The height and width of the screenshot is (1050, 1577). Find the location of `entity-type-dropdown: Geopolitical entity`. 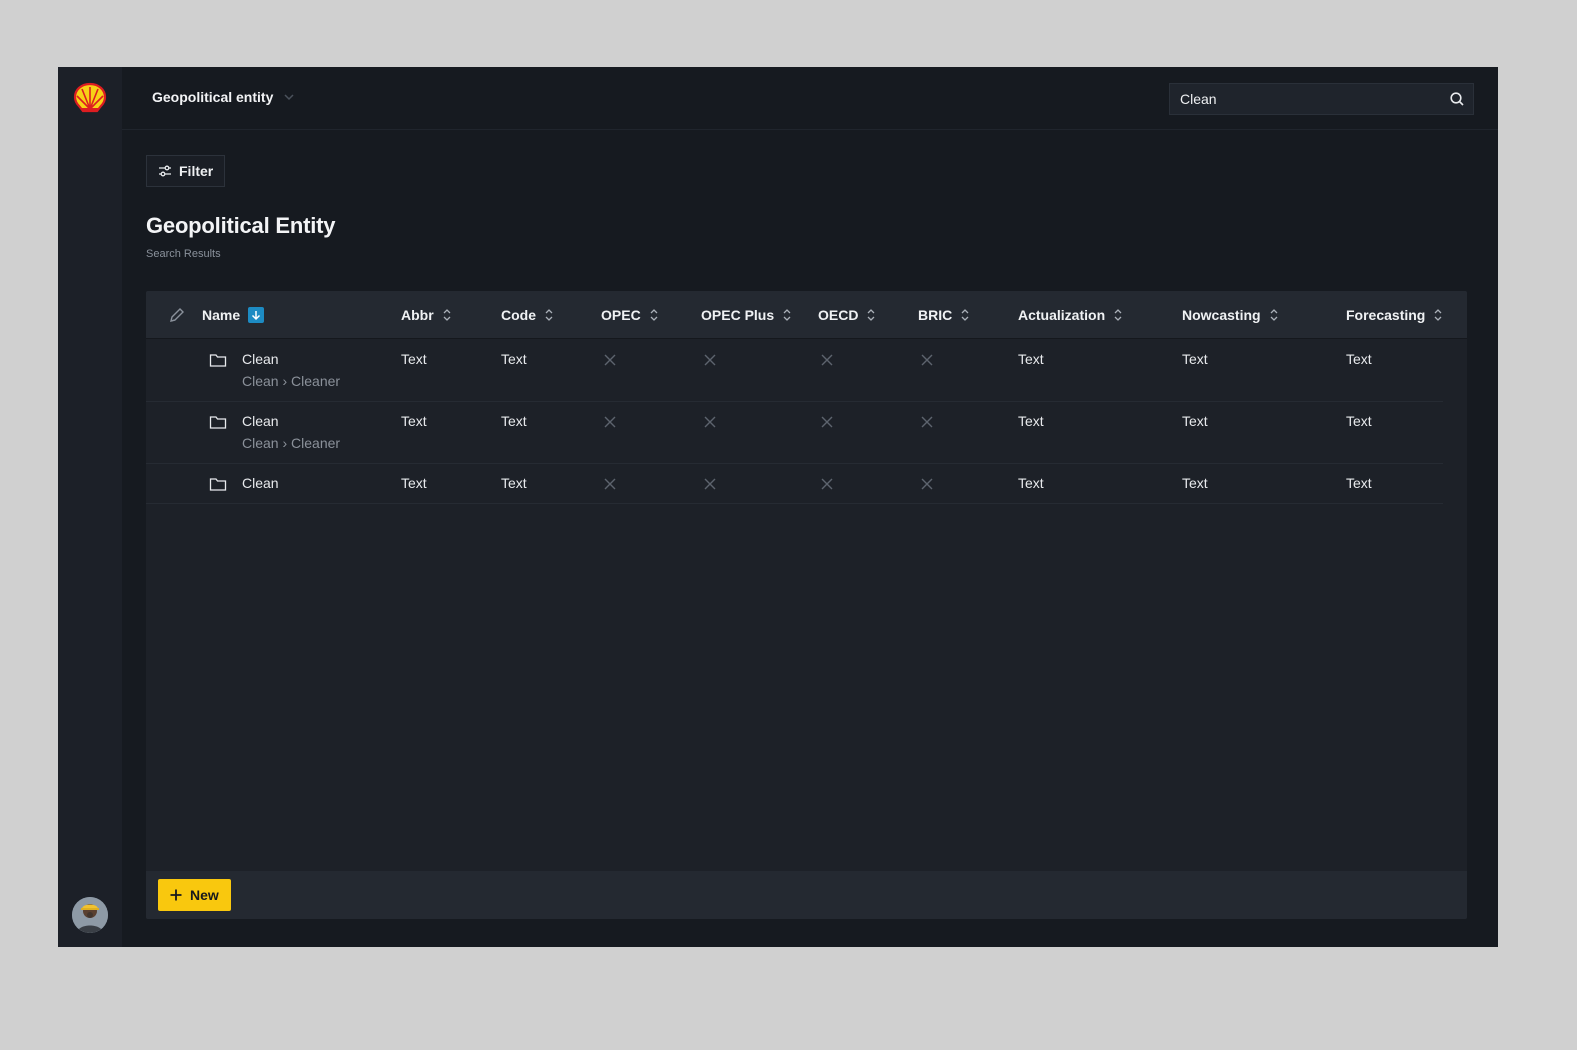

entity-type-dropdown: Geopolitical entity is located at coordinates (223, 97).